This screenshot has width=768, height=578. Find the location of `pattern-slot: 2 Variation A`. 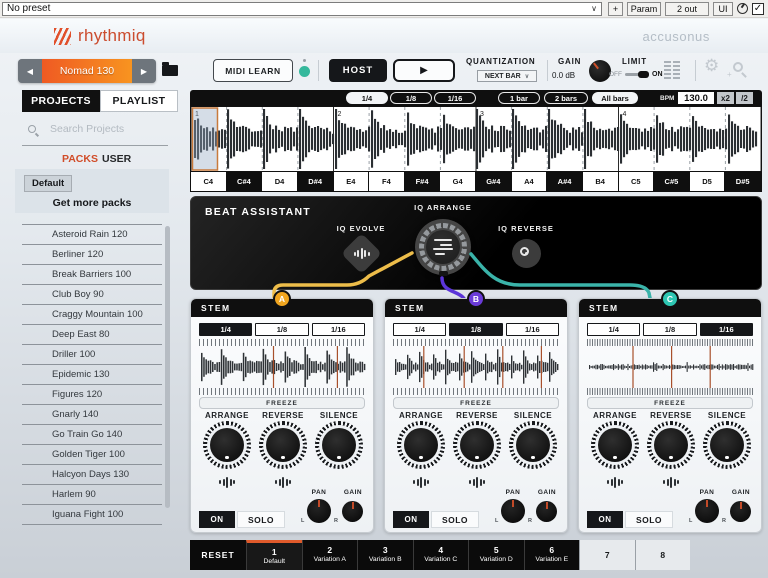

pattern-slot: 2 Variation A is located at coordinates (329, 555).